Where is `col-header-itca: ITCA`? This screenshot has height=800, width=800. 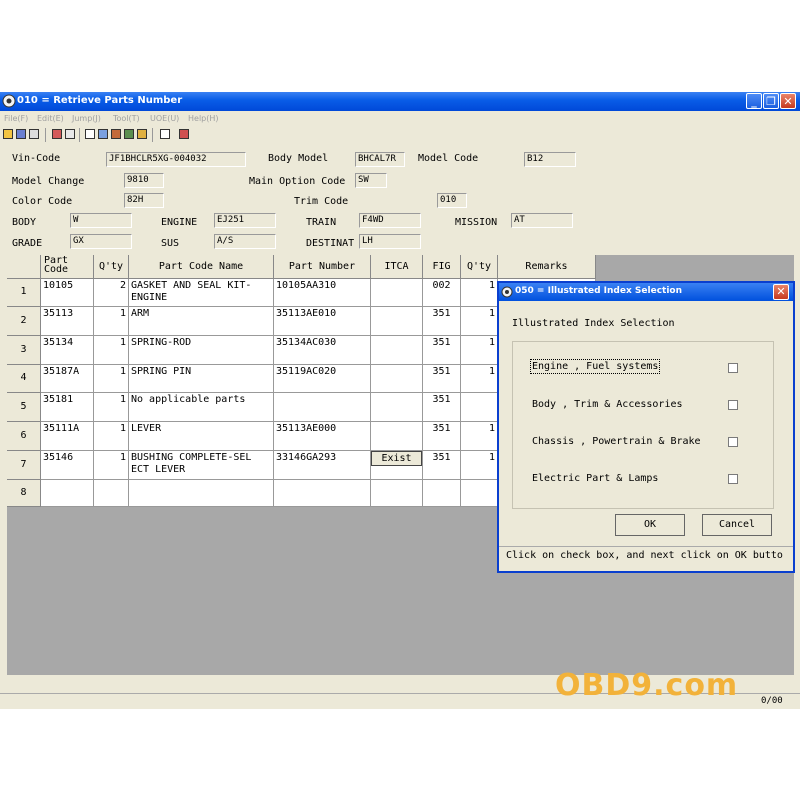 col-header-itca: ITCA is located at coordinates (397, 267).